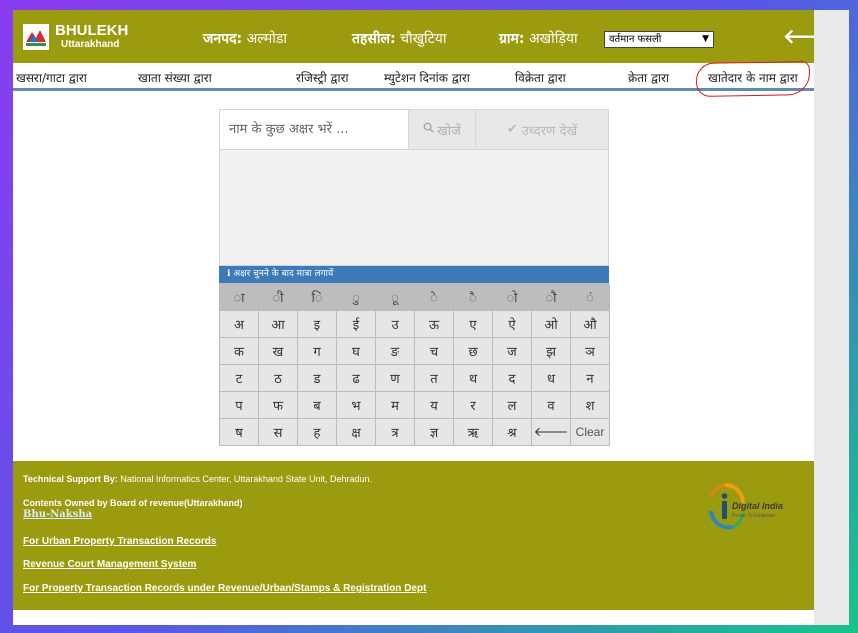 The height and width of the screenshot is (633, 858). What do you see at coordinates (512, 351) in the screenshot?
I see `consonant-key: ज` at bounding box center [512, 351].